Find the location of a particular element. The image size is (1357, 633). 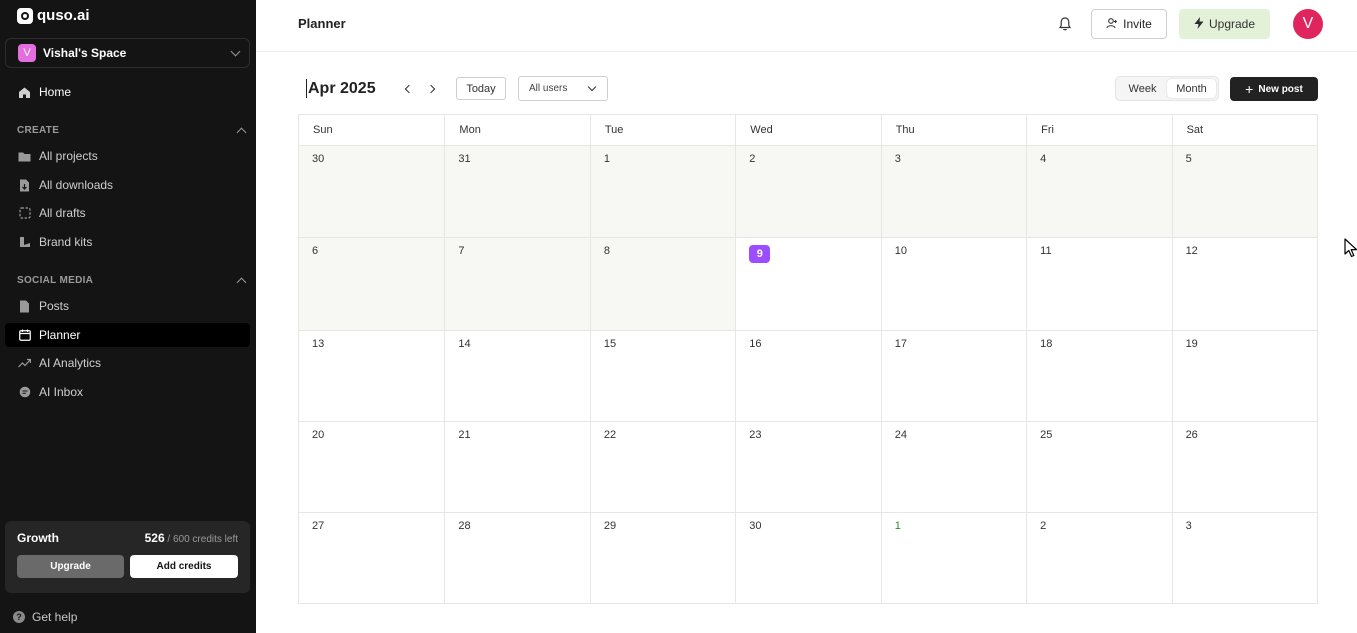

calendar-day-cell: 19 is located at coordinates (1244, 376).